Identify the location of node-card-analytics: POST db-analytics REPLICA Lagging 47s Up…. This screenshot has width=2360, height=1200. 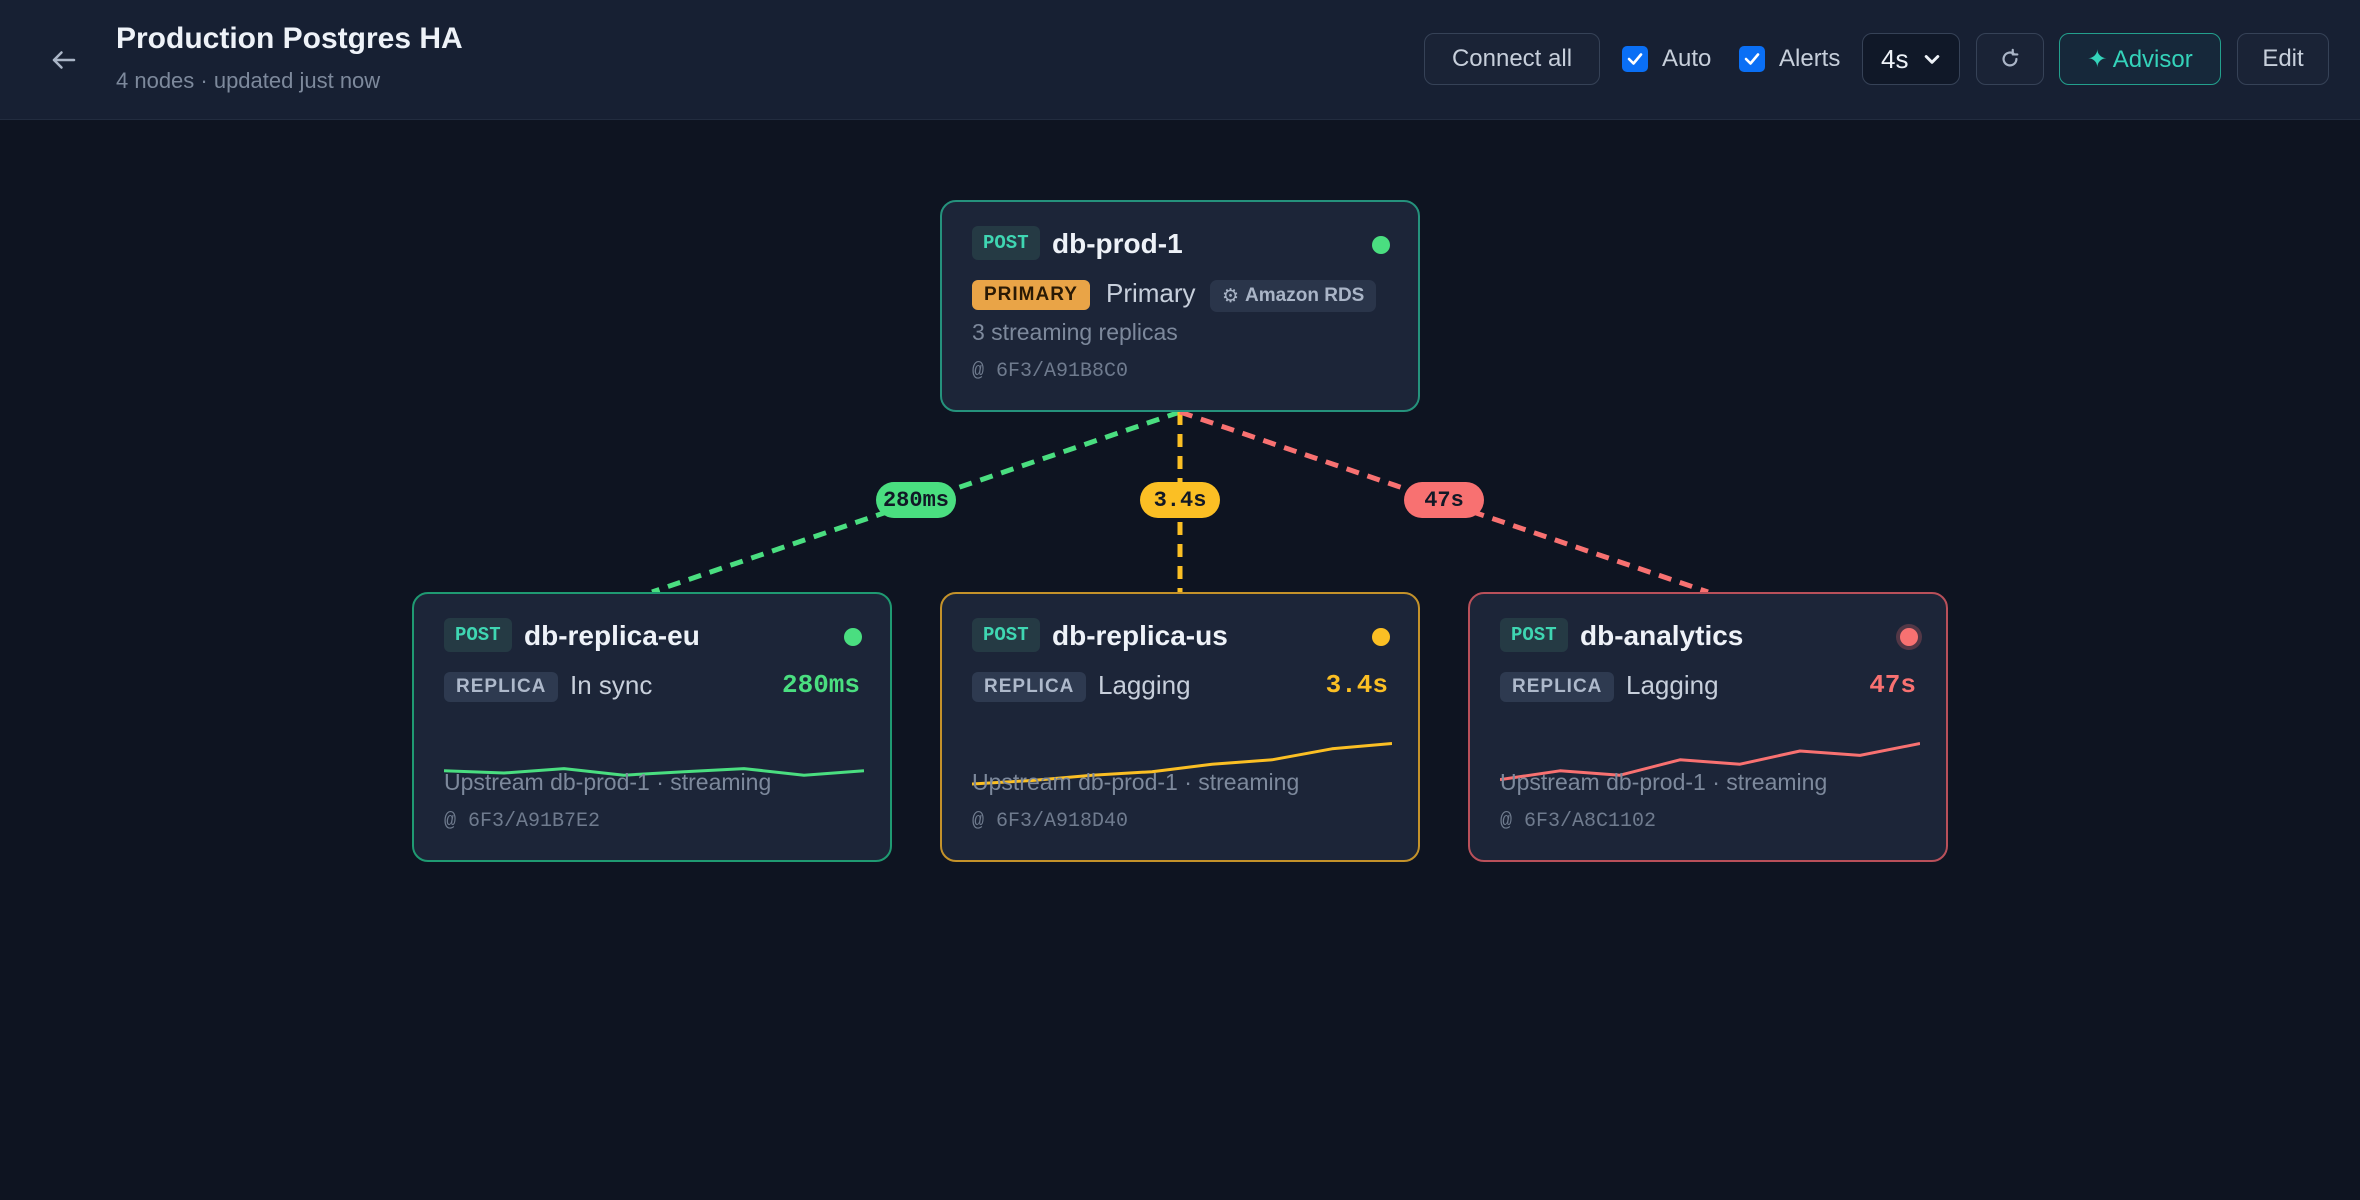
(1708, 727).